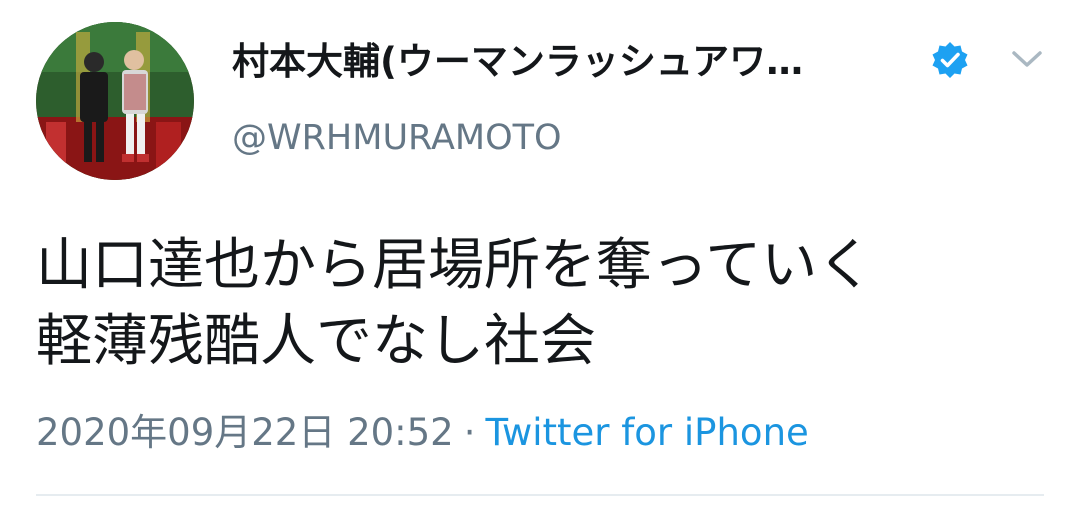  What do you see at coordinates (455, 265) in the screenshot?
I see `tweet-text-line: 山口達也から居場所を奪っていく` at bounding box center [455, 265].